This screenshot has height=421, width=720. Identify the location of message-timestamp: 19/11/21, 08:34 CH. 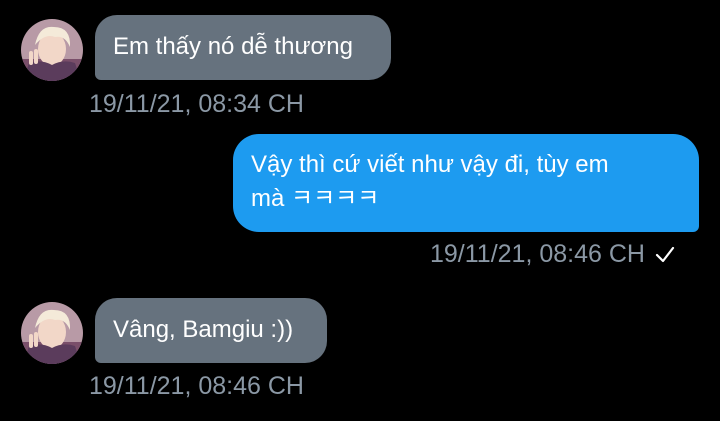
(196, 104).